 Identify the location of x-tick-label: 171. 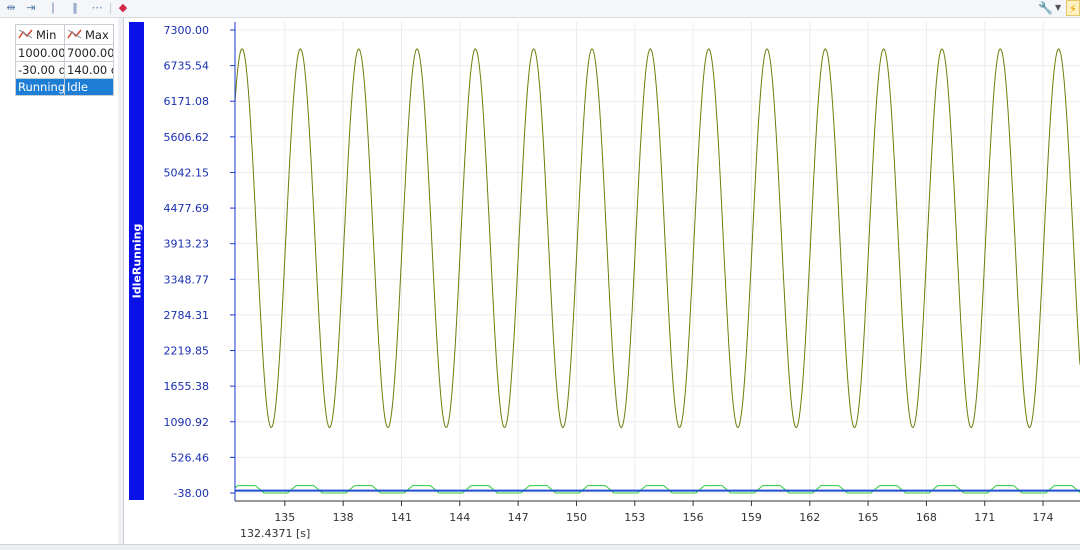
(984, 517).